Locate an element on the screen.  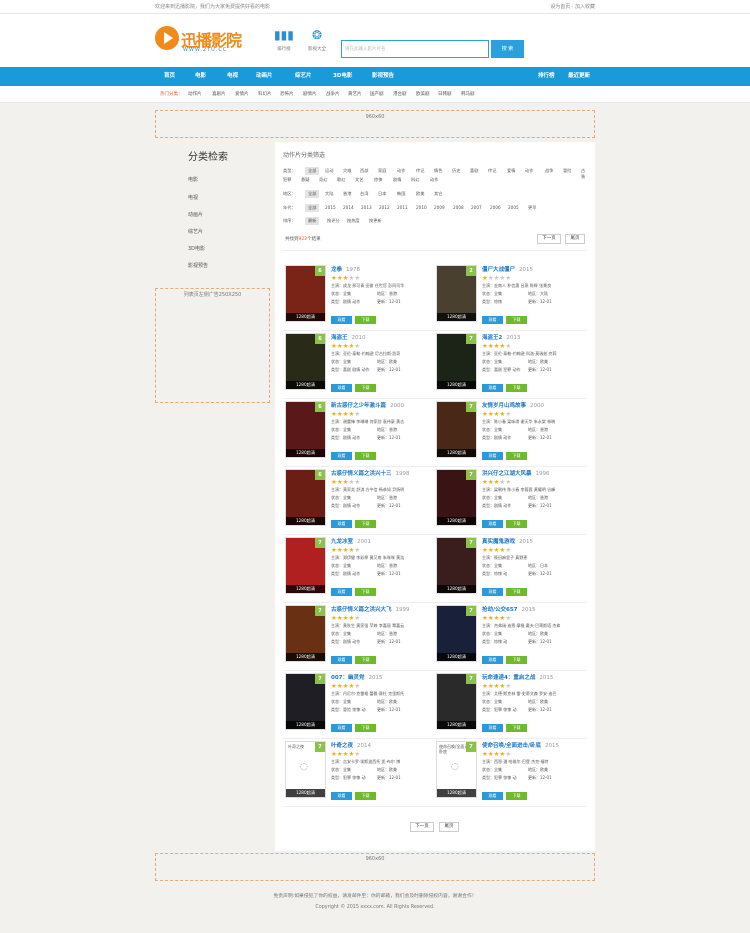
movie-title-text: 洪兴仔之江湖大风暴 is located at coordinates (507, 474).